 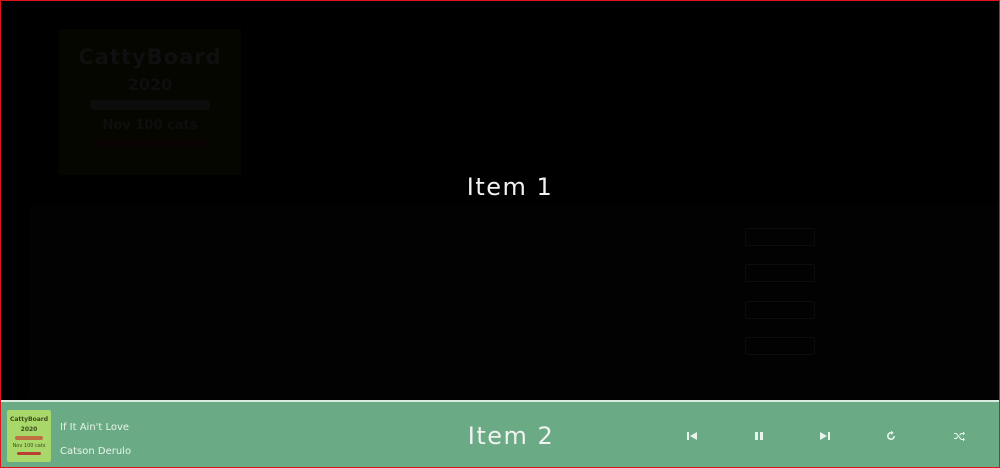 I want to click on album-cover-title: CattyBoard, so click(x=150, y=57).